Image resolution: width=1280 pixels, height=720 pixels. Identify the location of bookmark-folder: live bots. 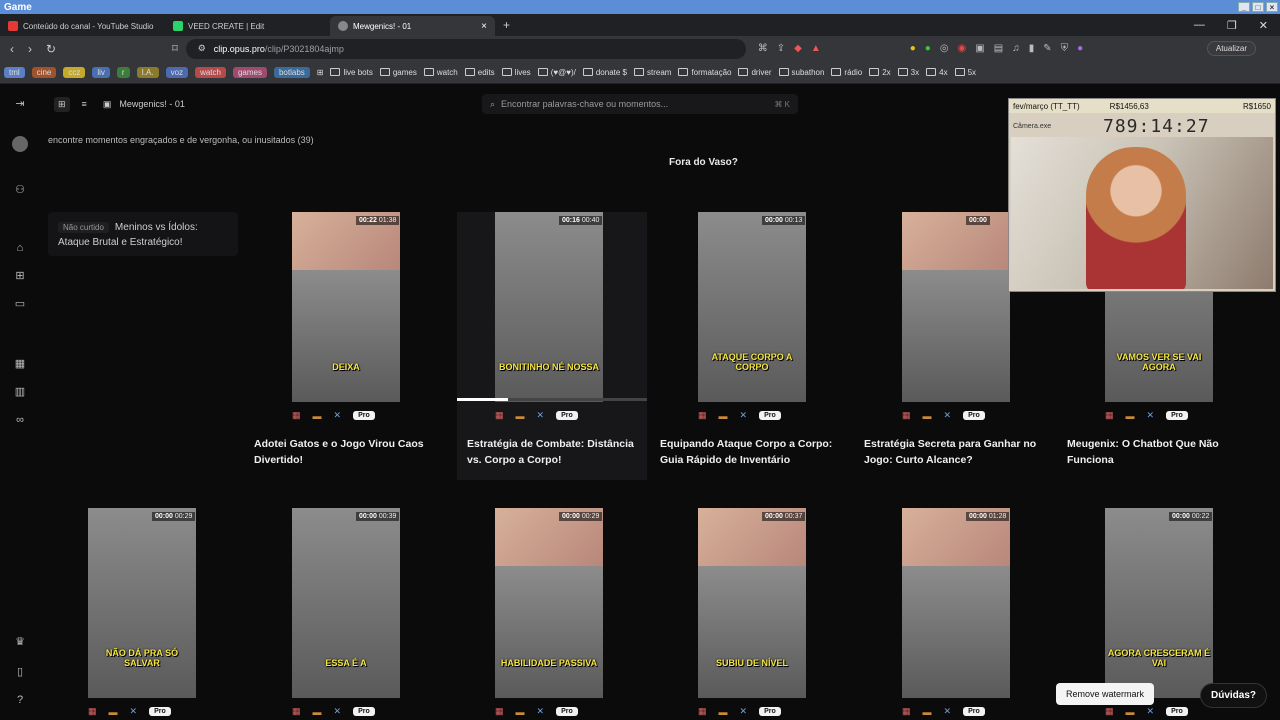
(351, 72).